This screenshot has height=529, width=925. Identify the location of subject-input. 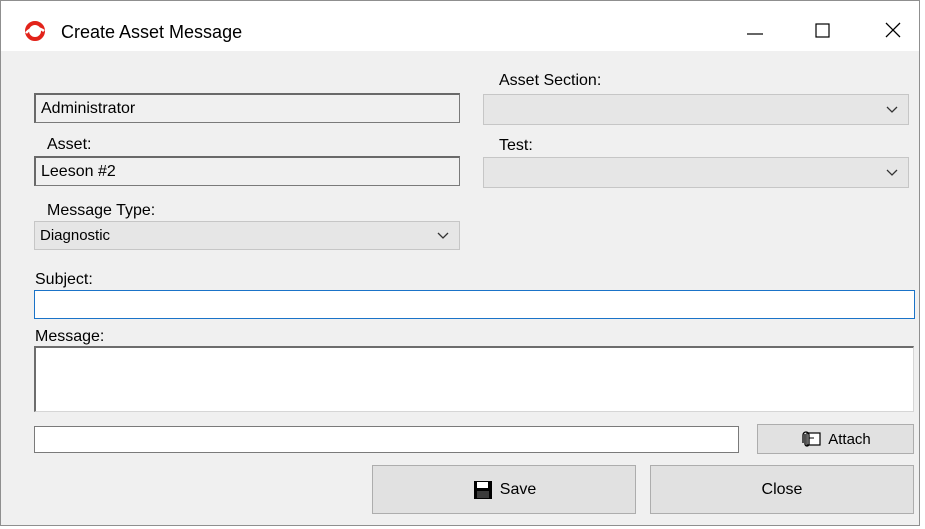
(474, 304).